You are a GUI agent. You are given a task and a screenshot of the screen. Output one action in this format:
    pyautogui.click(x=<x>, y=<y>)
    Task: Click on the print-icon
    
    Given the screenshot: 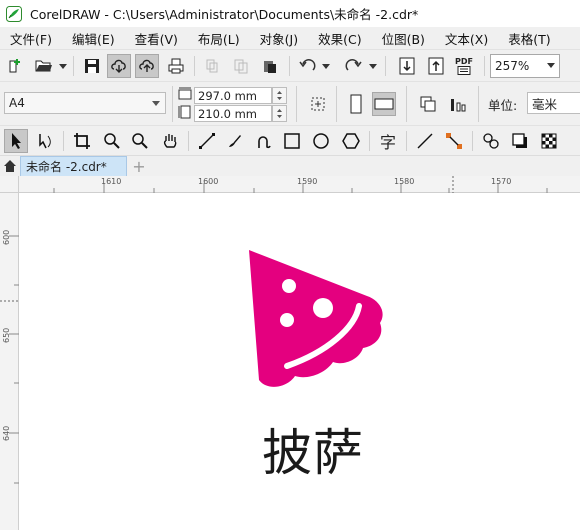 What is the action you would take?
    pyautogui.click(x=176, y=66)
    